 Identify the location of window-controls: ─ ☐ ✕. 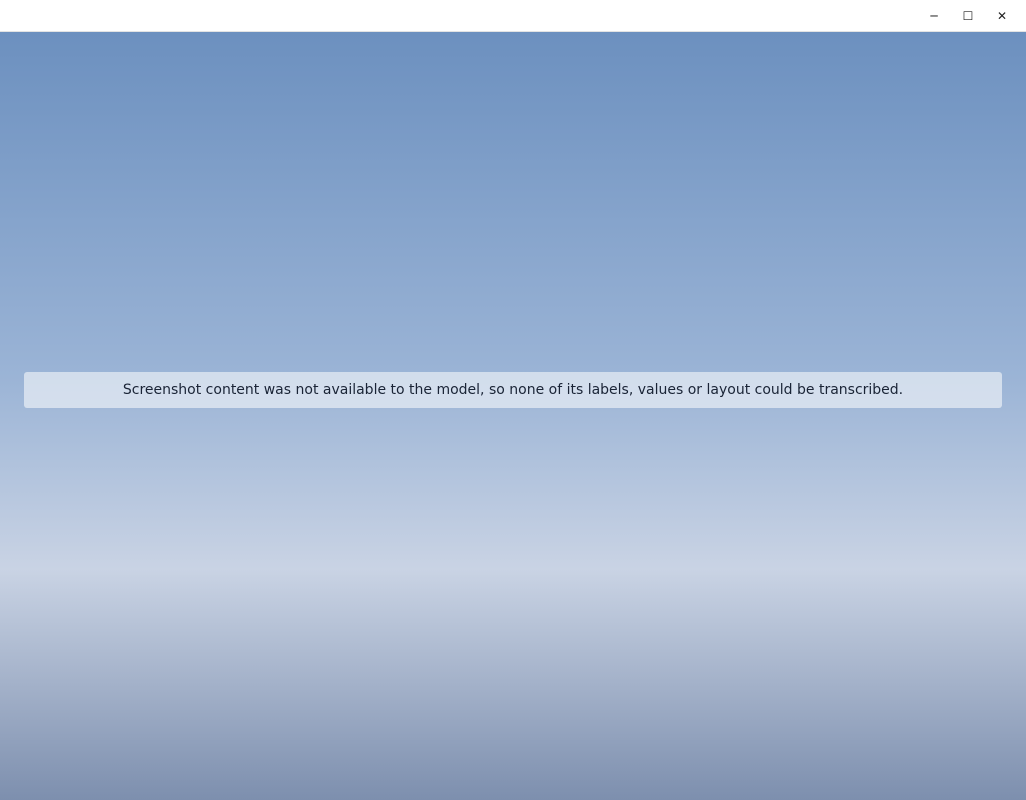
(968, 16).